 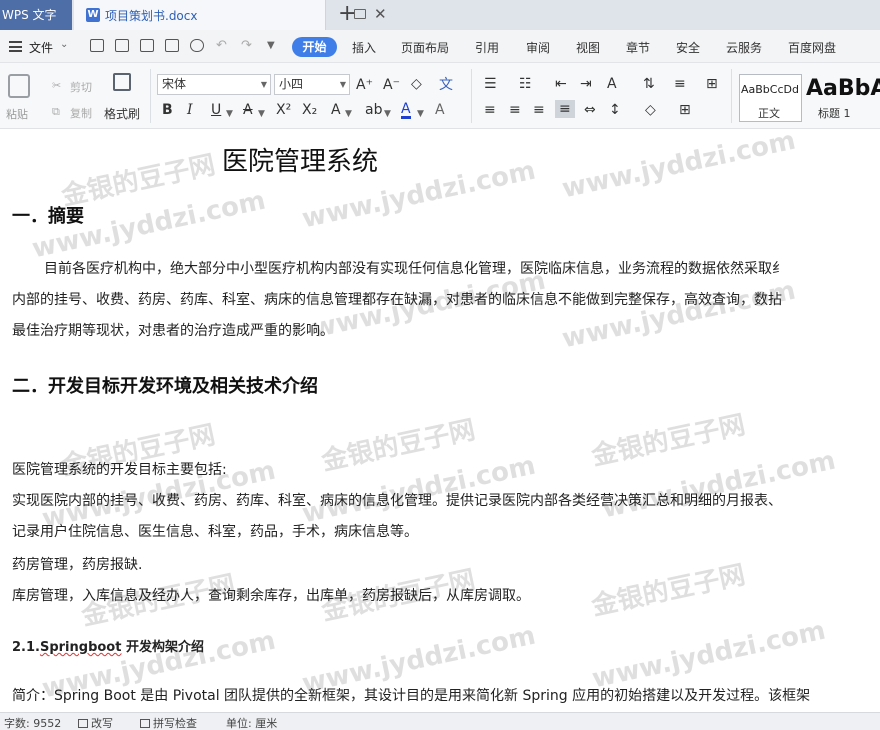 I want to click on pinyin-guide-button: 文, so click(x=446, y=85).